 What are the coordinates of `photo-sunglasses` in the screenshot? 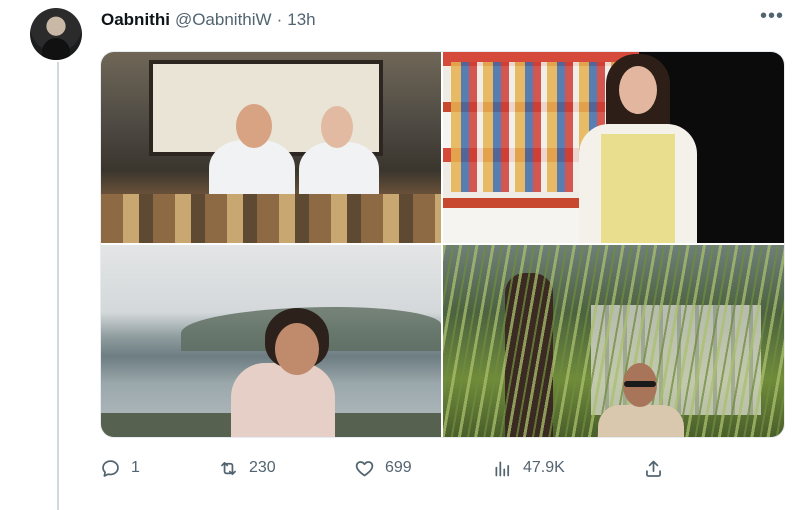 It's located at (640, 384).